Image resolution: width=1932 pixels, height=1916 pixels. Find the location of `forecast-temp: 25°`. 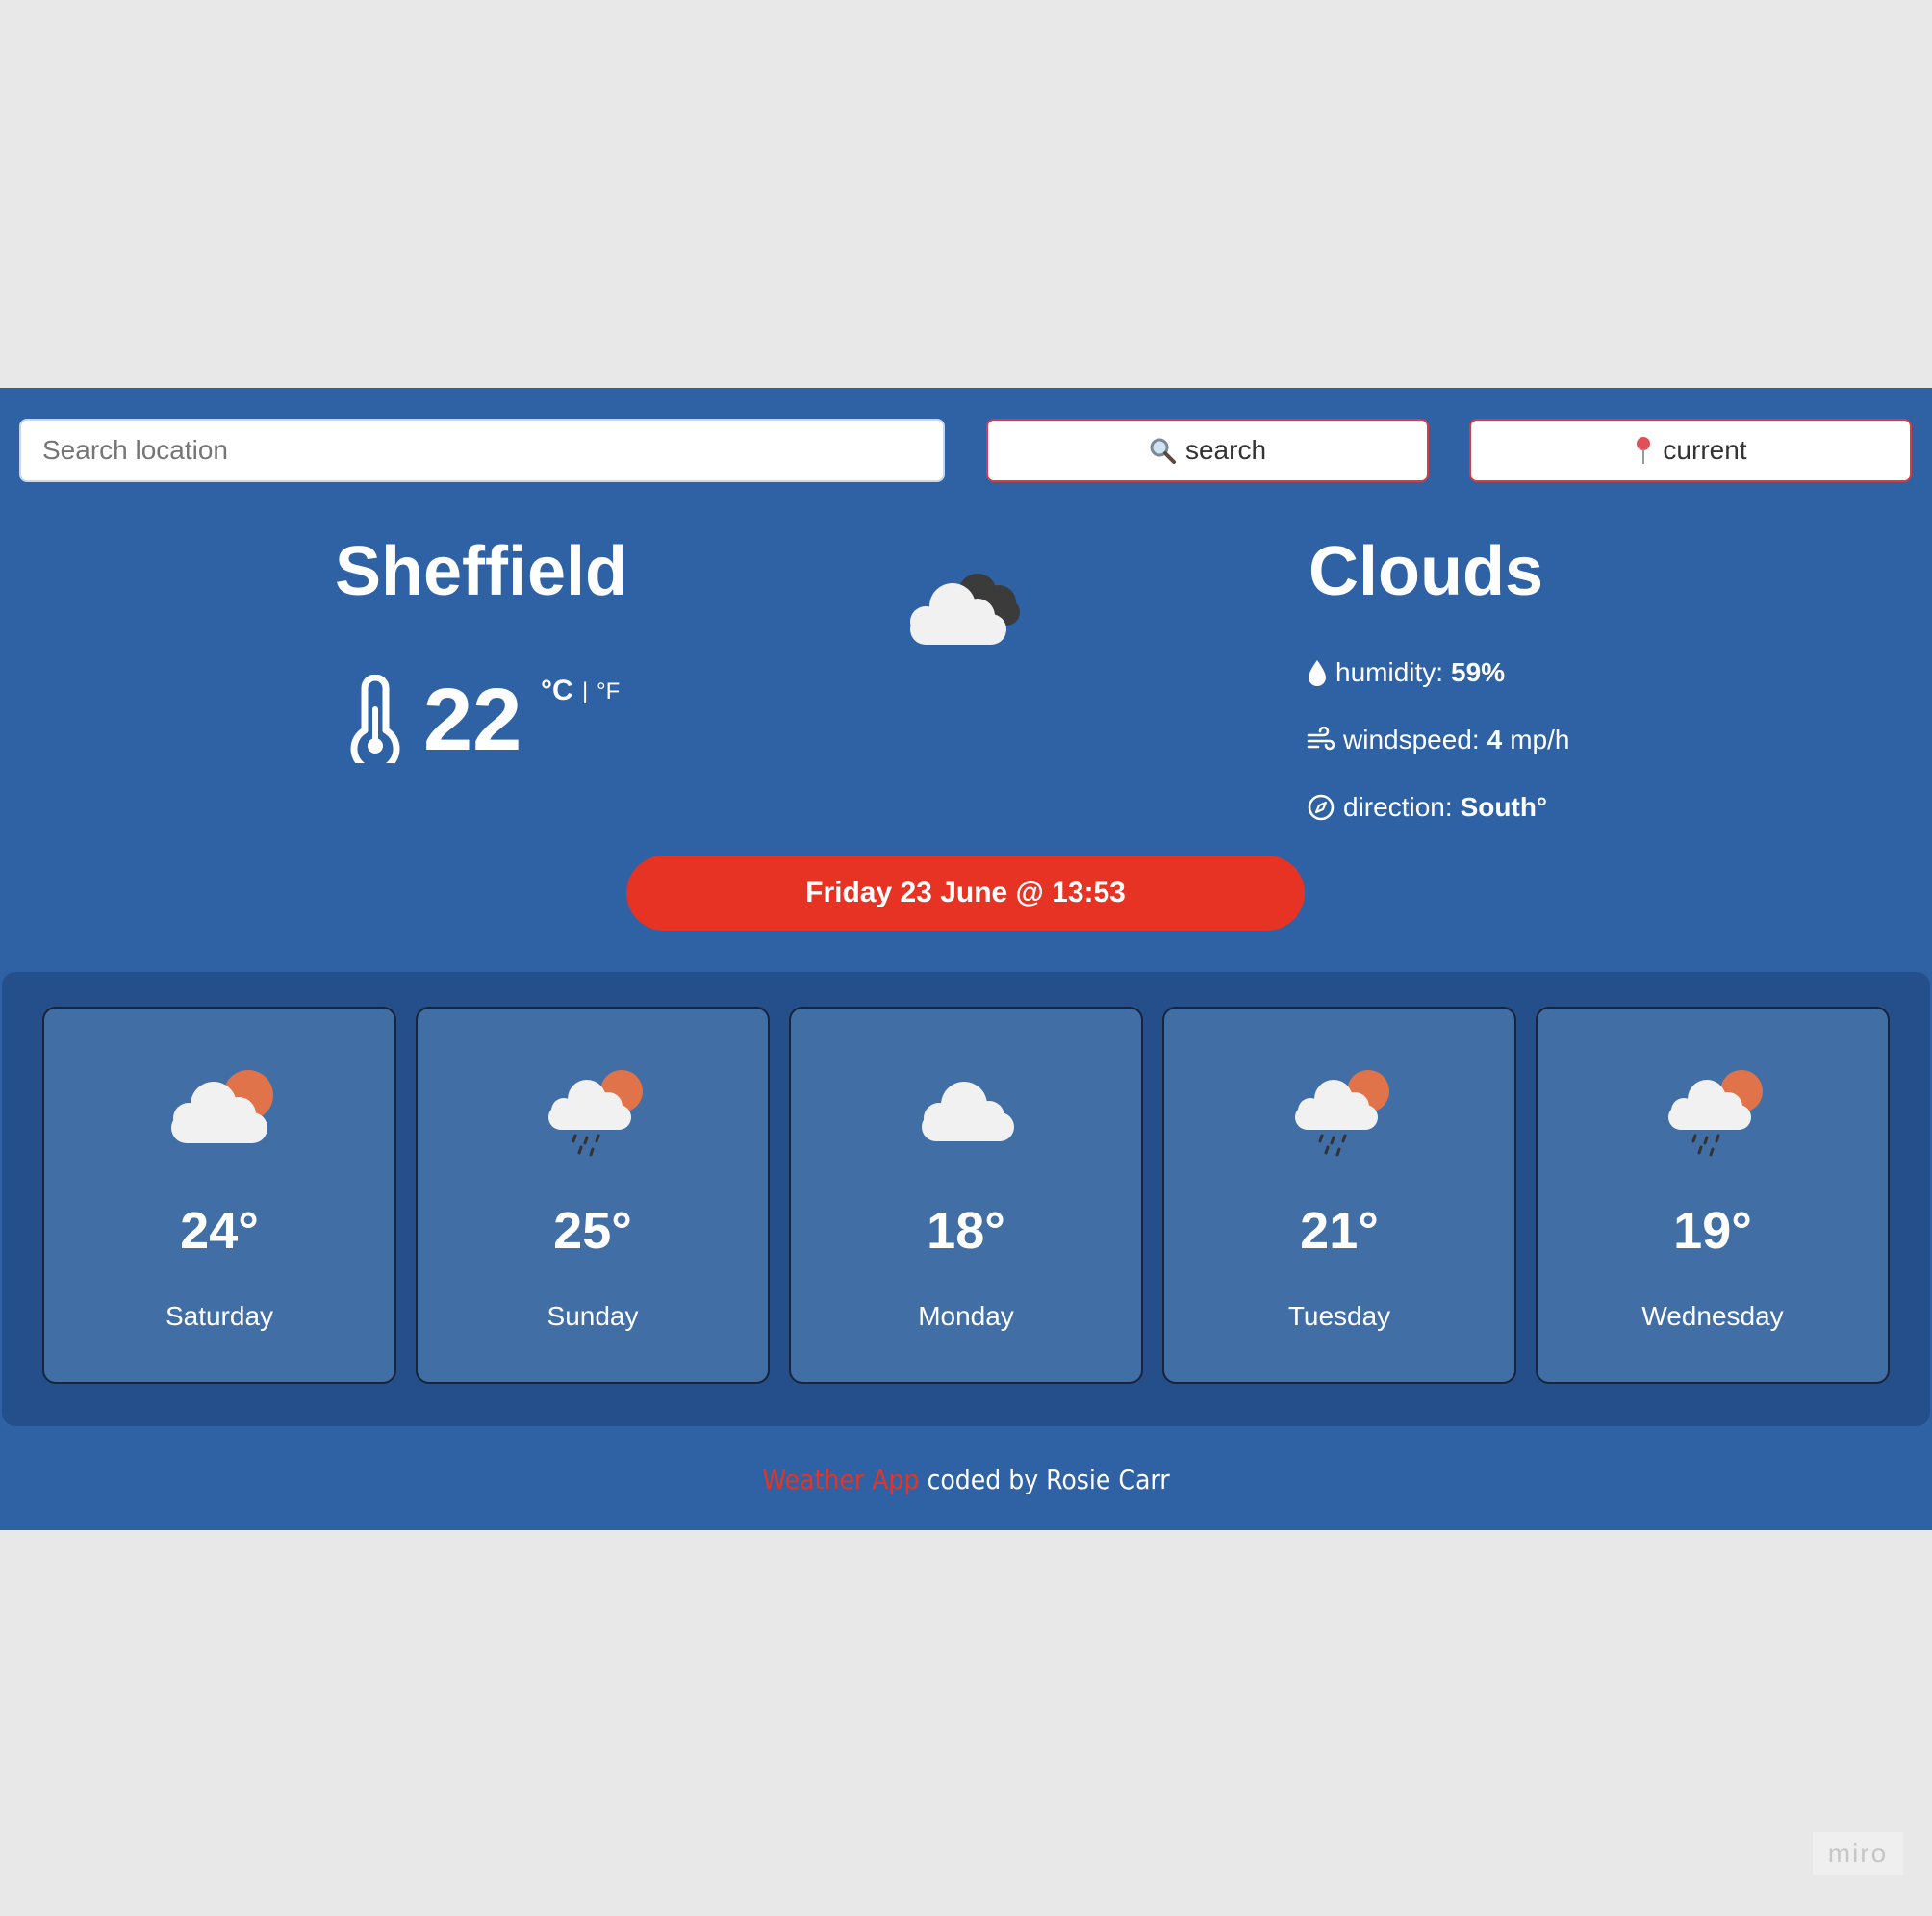

forecast-temp: 25° is located at coordinates (592, 1231).